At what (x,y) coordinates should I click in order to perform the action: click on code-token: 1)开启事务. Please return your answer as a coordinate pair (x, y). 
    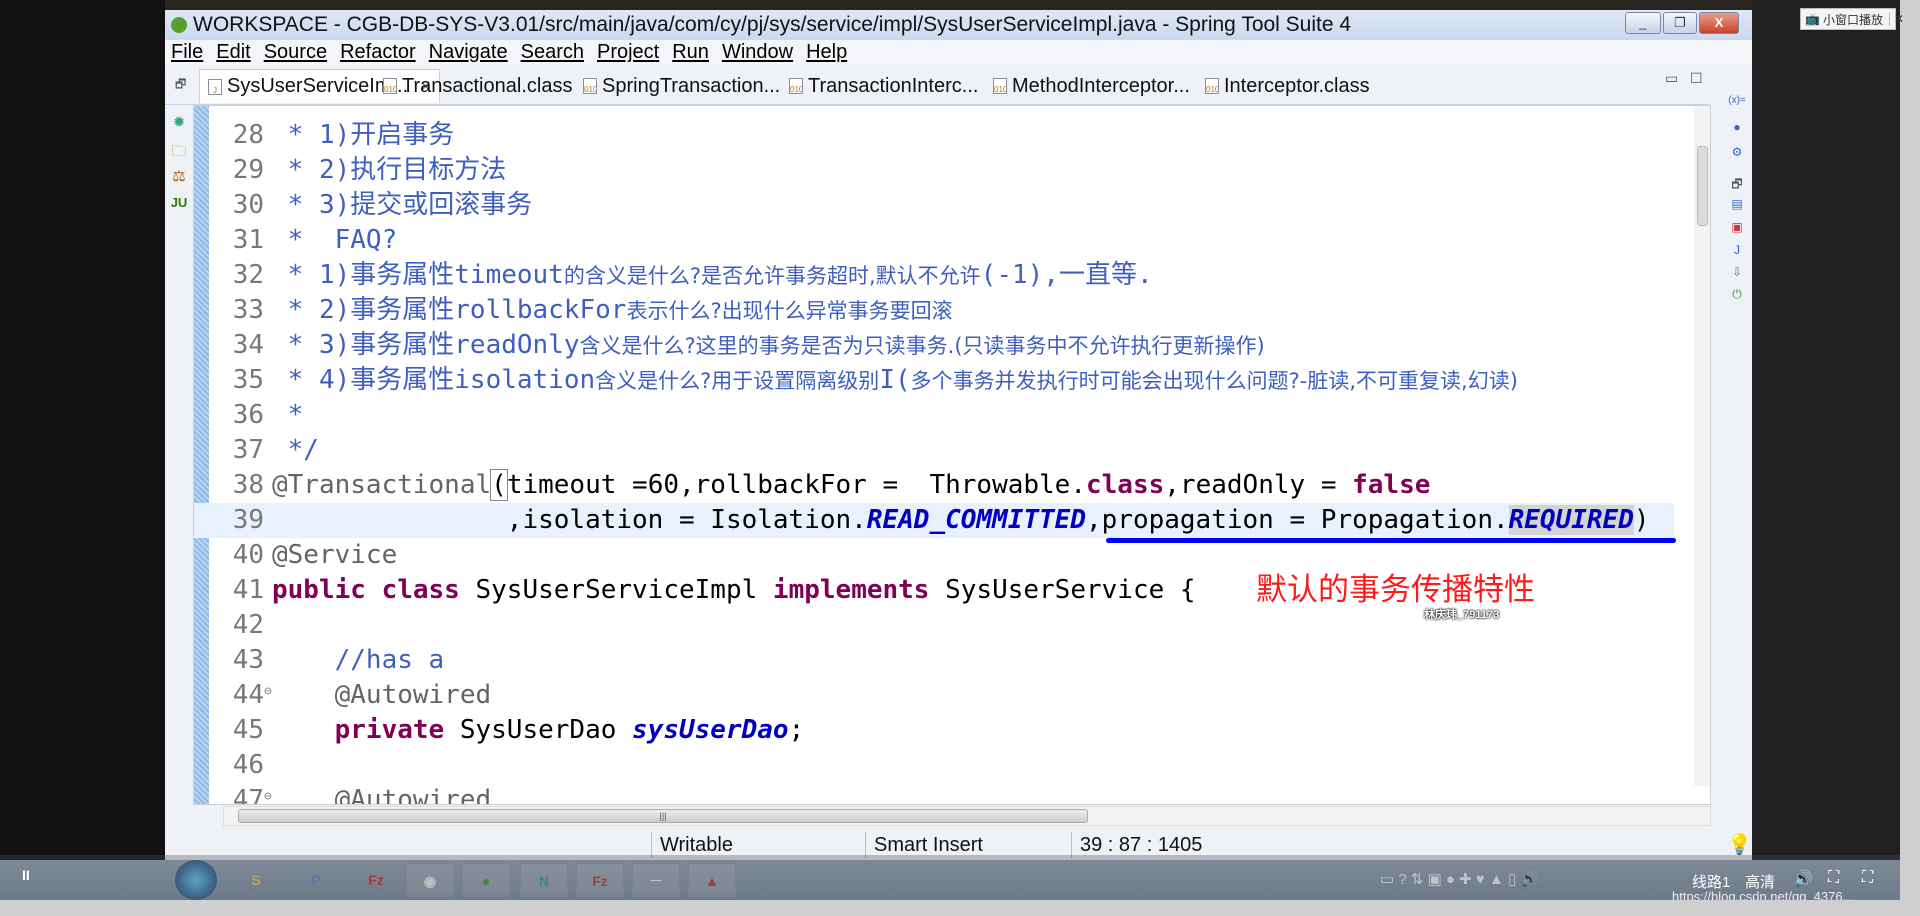
    Looking at the image, I should click on (386, 135).